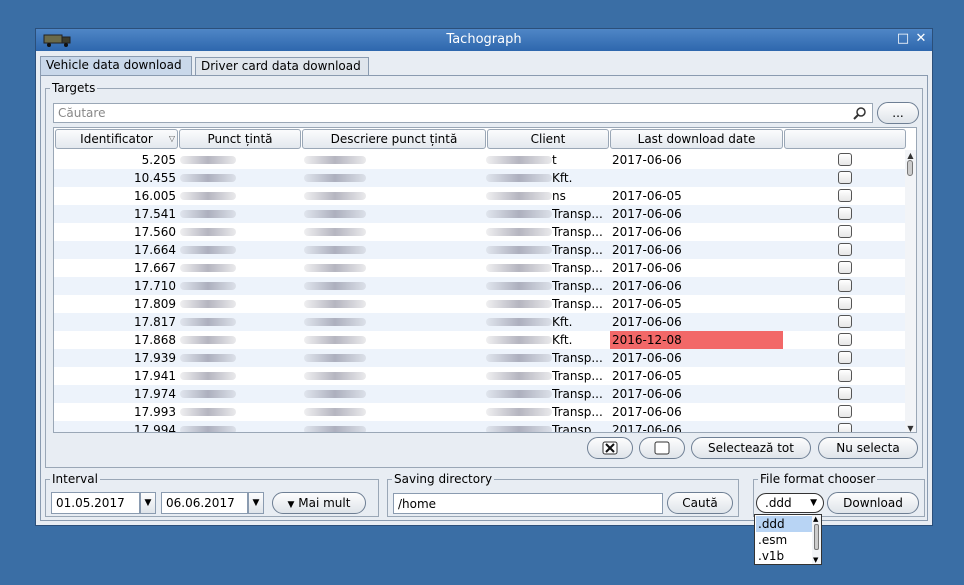 This screenshot has width=964, height=585. Describe the element at coordinates (480, 178) in the screenshot. I see `table-row: 10.455 Kft.` at that location.